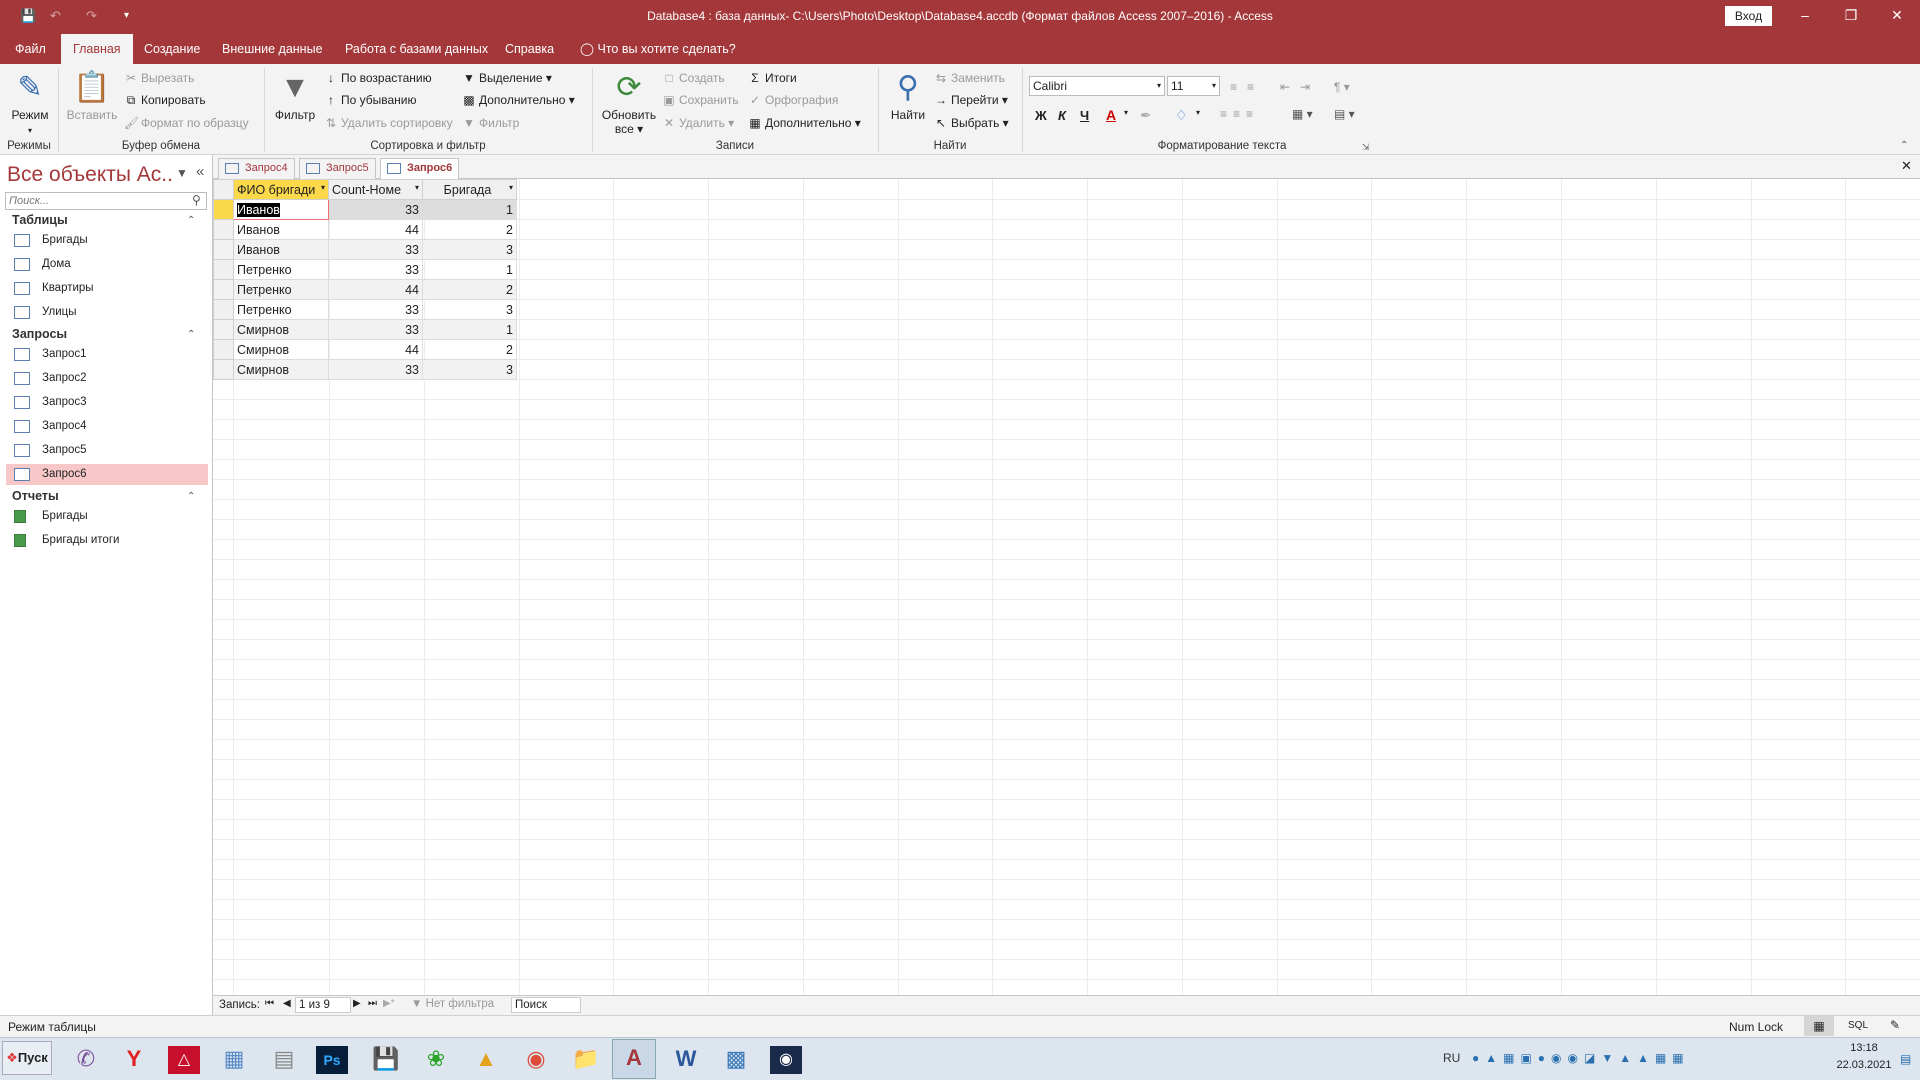 The width and height of the screenshot is (1920, 1080). What do you see at coordinates (586, 1059) in the screenshot?
I see `file-explorer-icon: 📁` at bounding box center [586, 1059].